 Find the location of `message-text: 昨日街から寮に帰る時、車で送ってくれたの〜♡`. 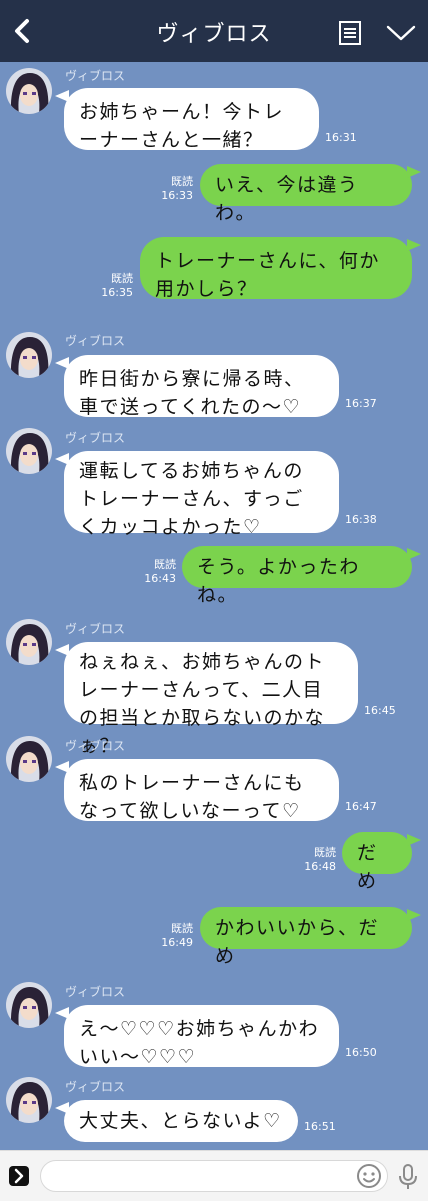

message-text: 昨日街から寮に帰る時、車で送ってくれたの〜♡ is located at coordinates (192, 393).